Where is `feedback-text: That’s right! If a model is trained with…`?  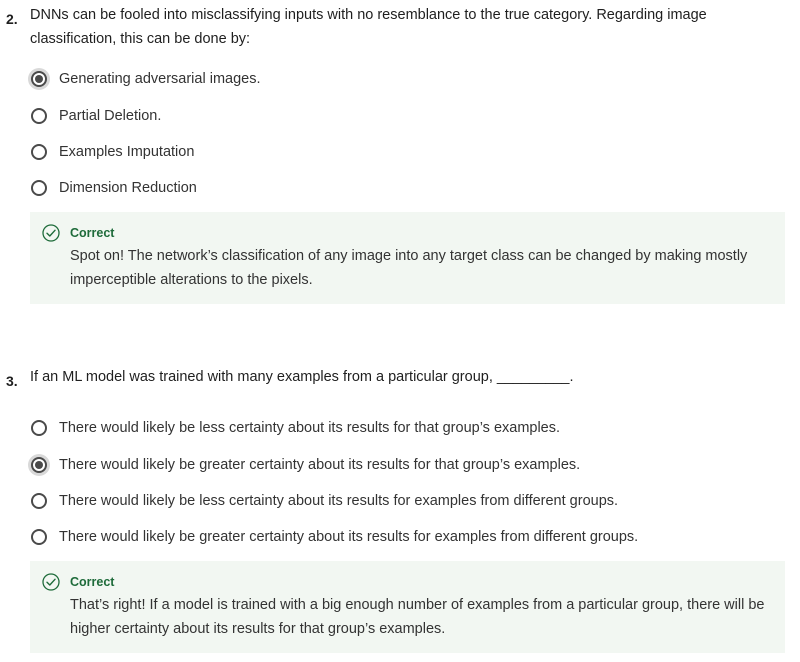
feedback-text: That’s right! If a model is trained with… is located at coordinates (417, 617).